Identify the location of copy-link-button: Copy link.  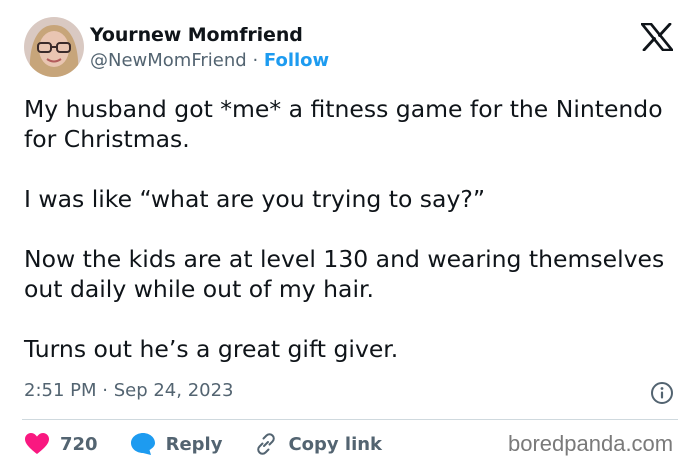
(318, 444).